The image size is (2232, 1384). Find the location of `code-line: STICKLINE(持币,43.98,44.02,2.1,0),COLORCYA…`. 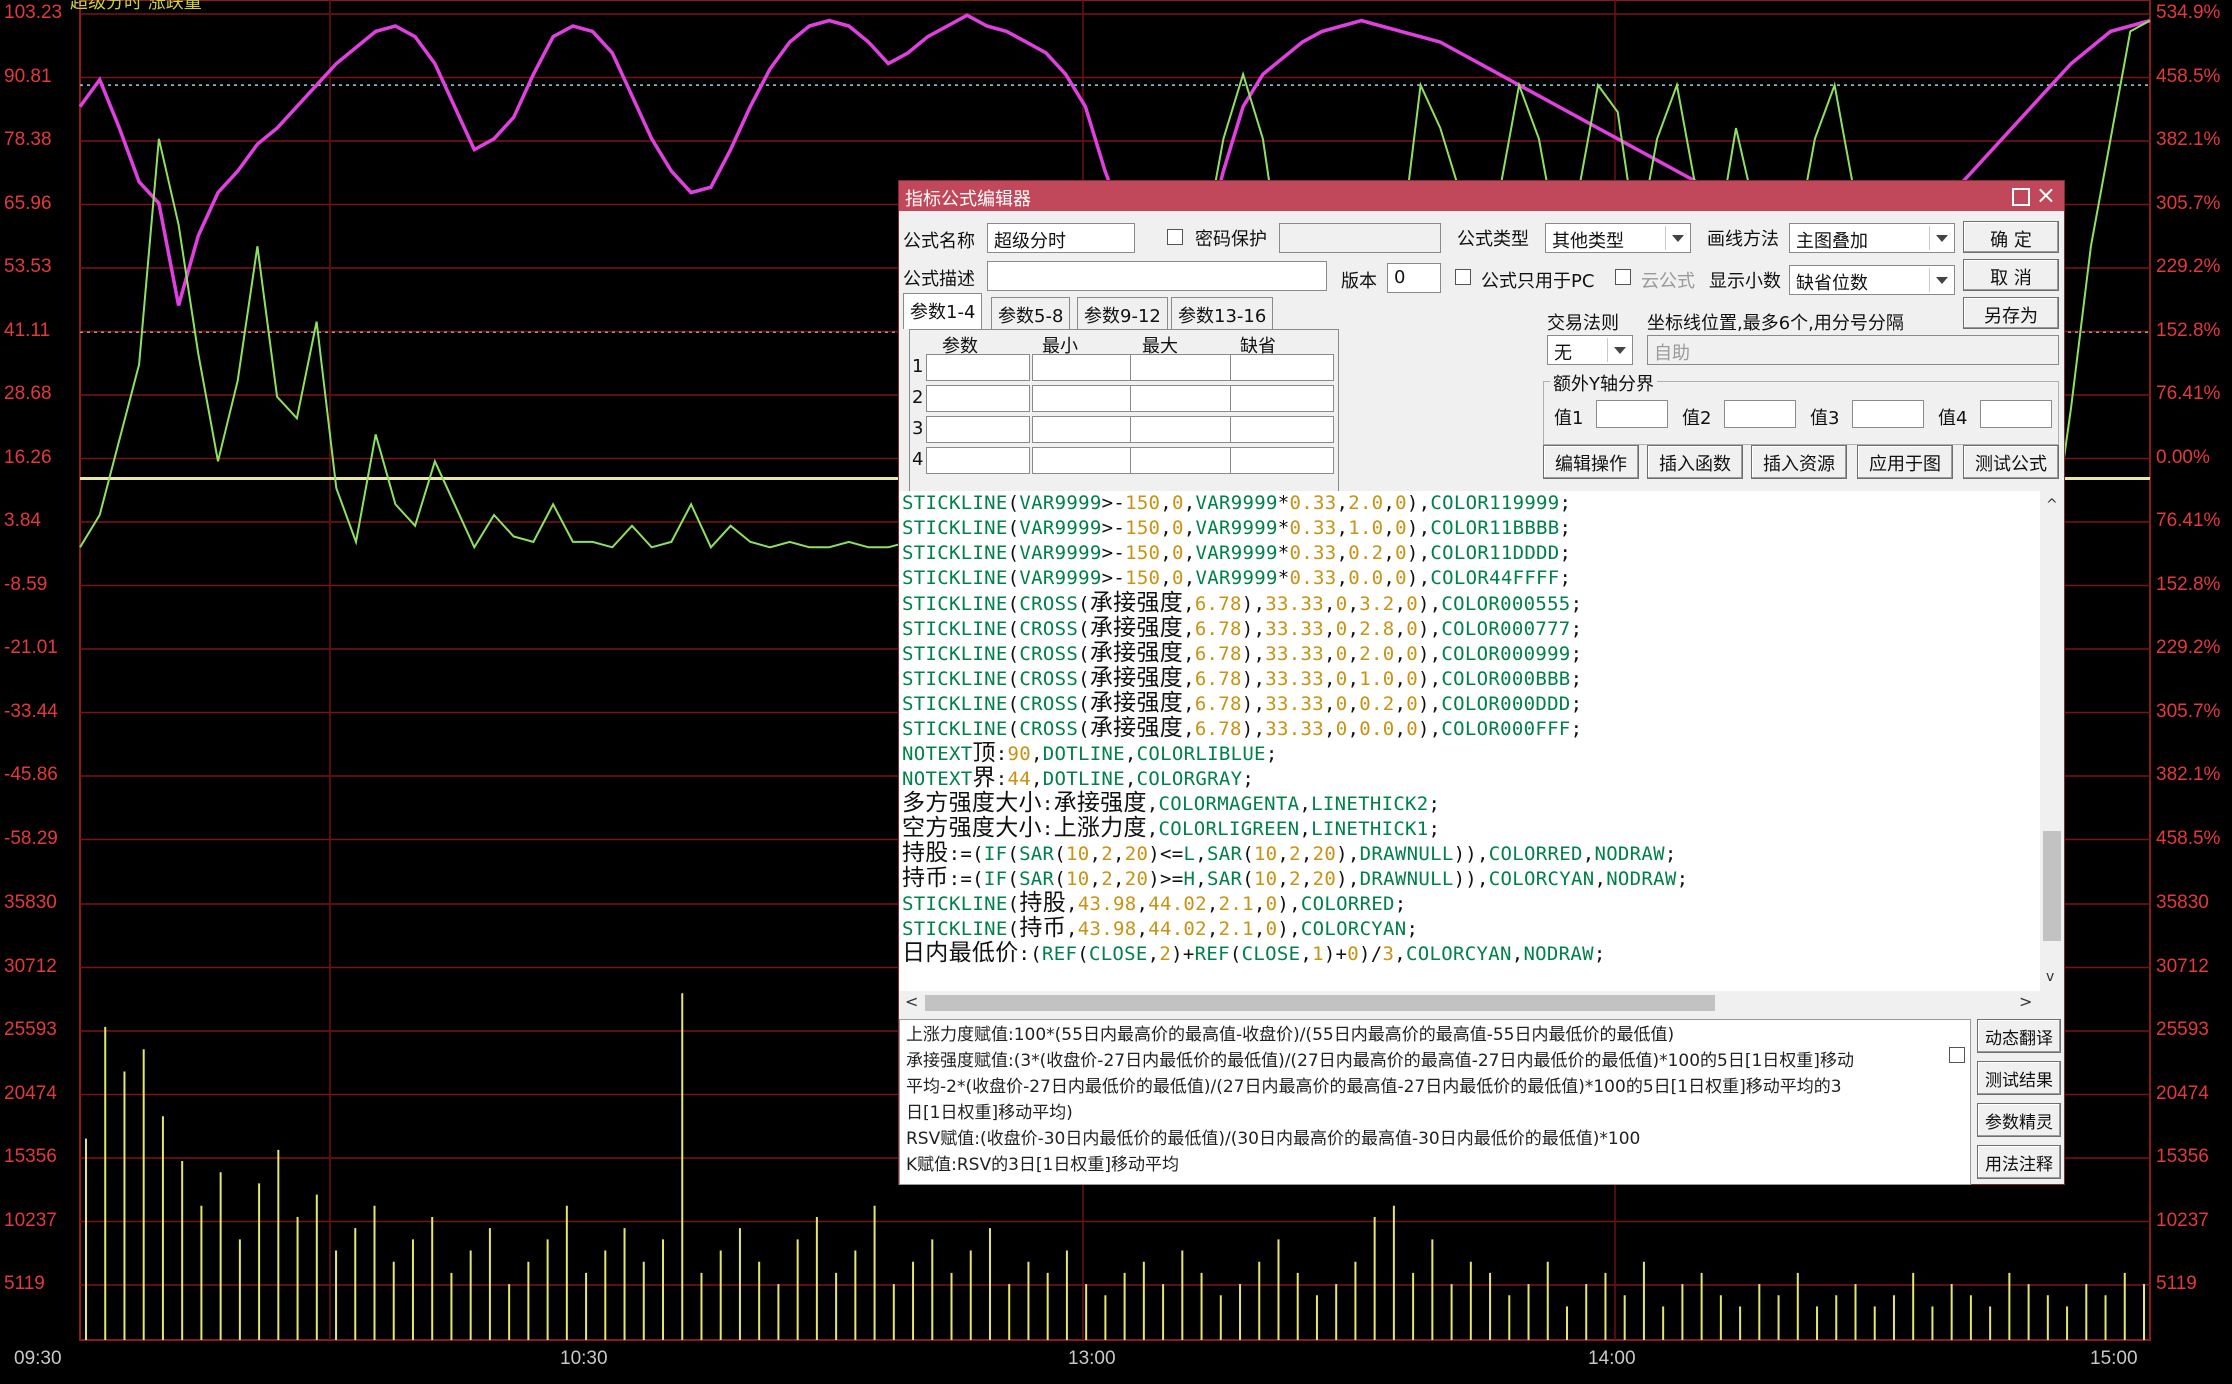

code-line: STICKLINE(持币,43.98,44.02,2.1,0),COLORCYA… is located at coordinates (1160, 928).